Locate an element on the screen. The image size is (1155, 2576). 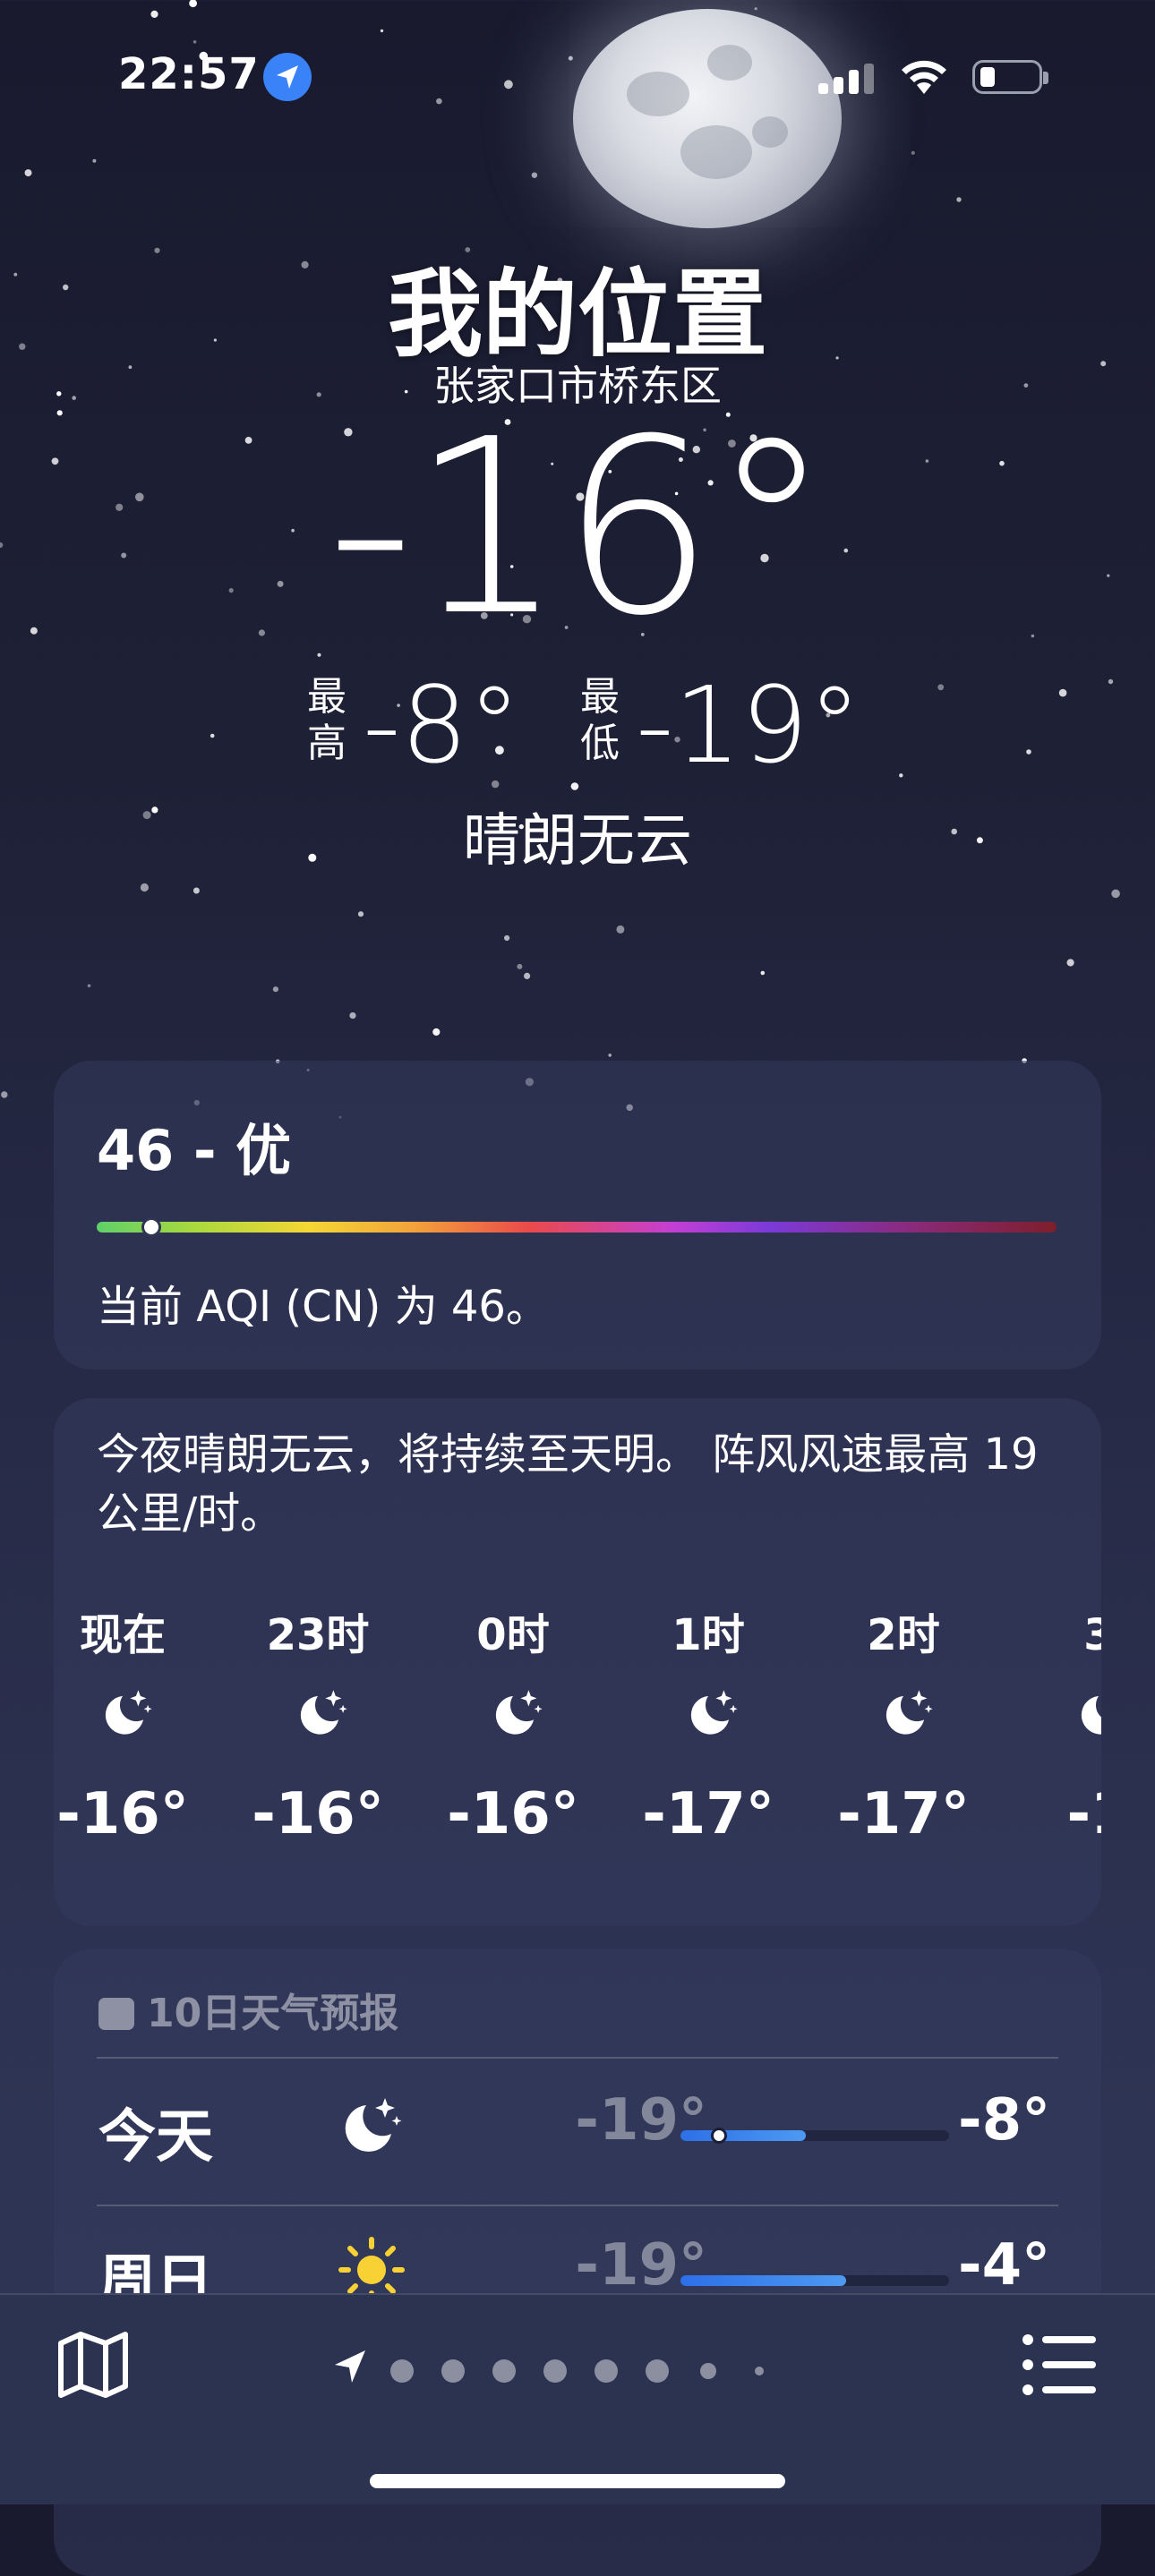
status-time: 22:57 is located at coordinates (189, 74).